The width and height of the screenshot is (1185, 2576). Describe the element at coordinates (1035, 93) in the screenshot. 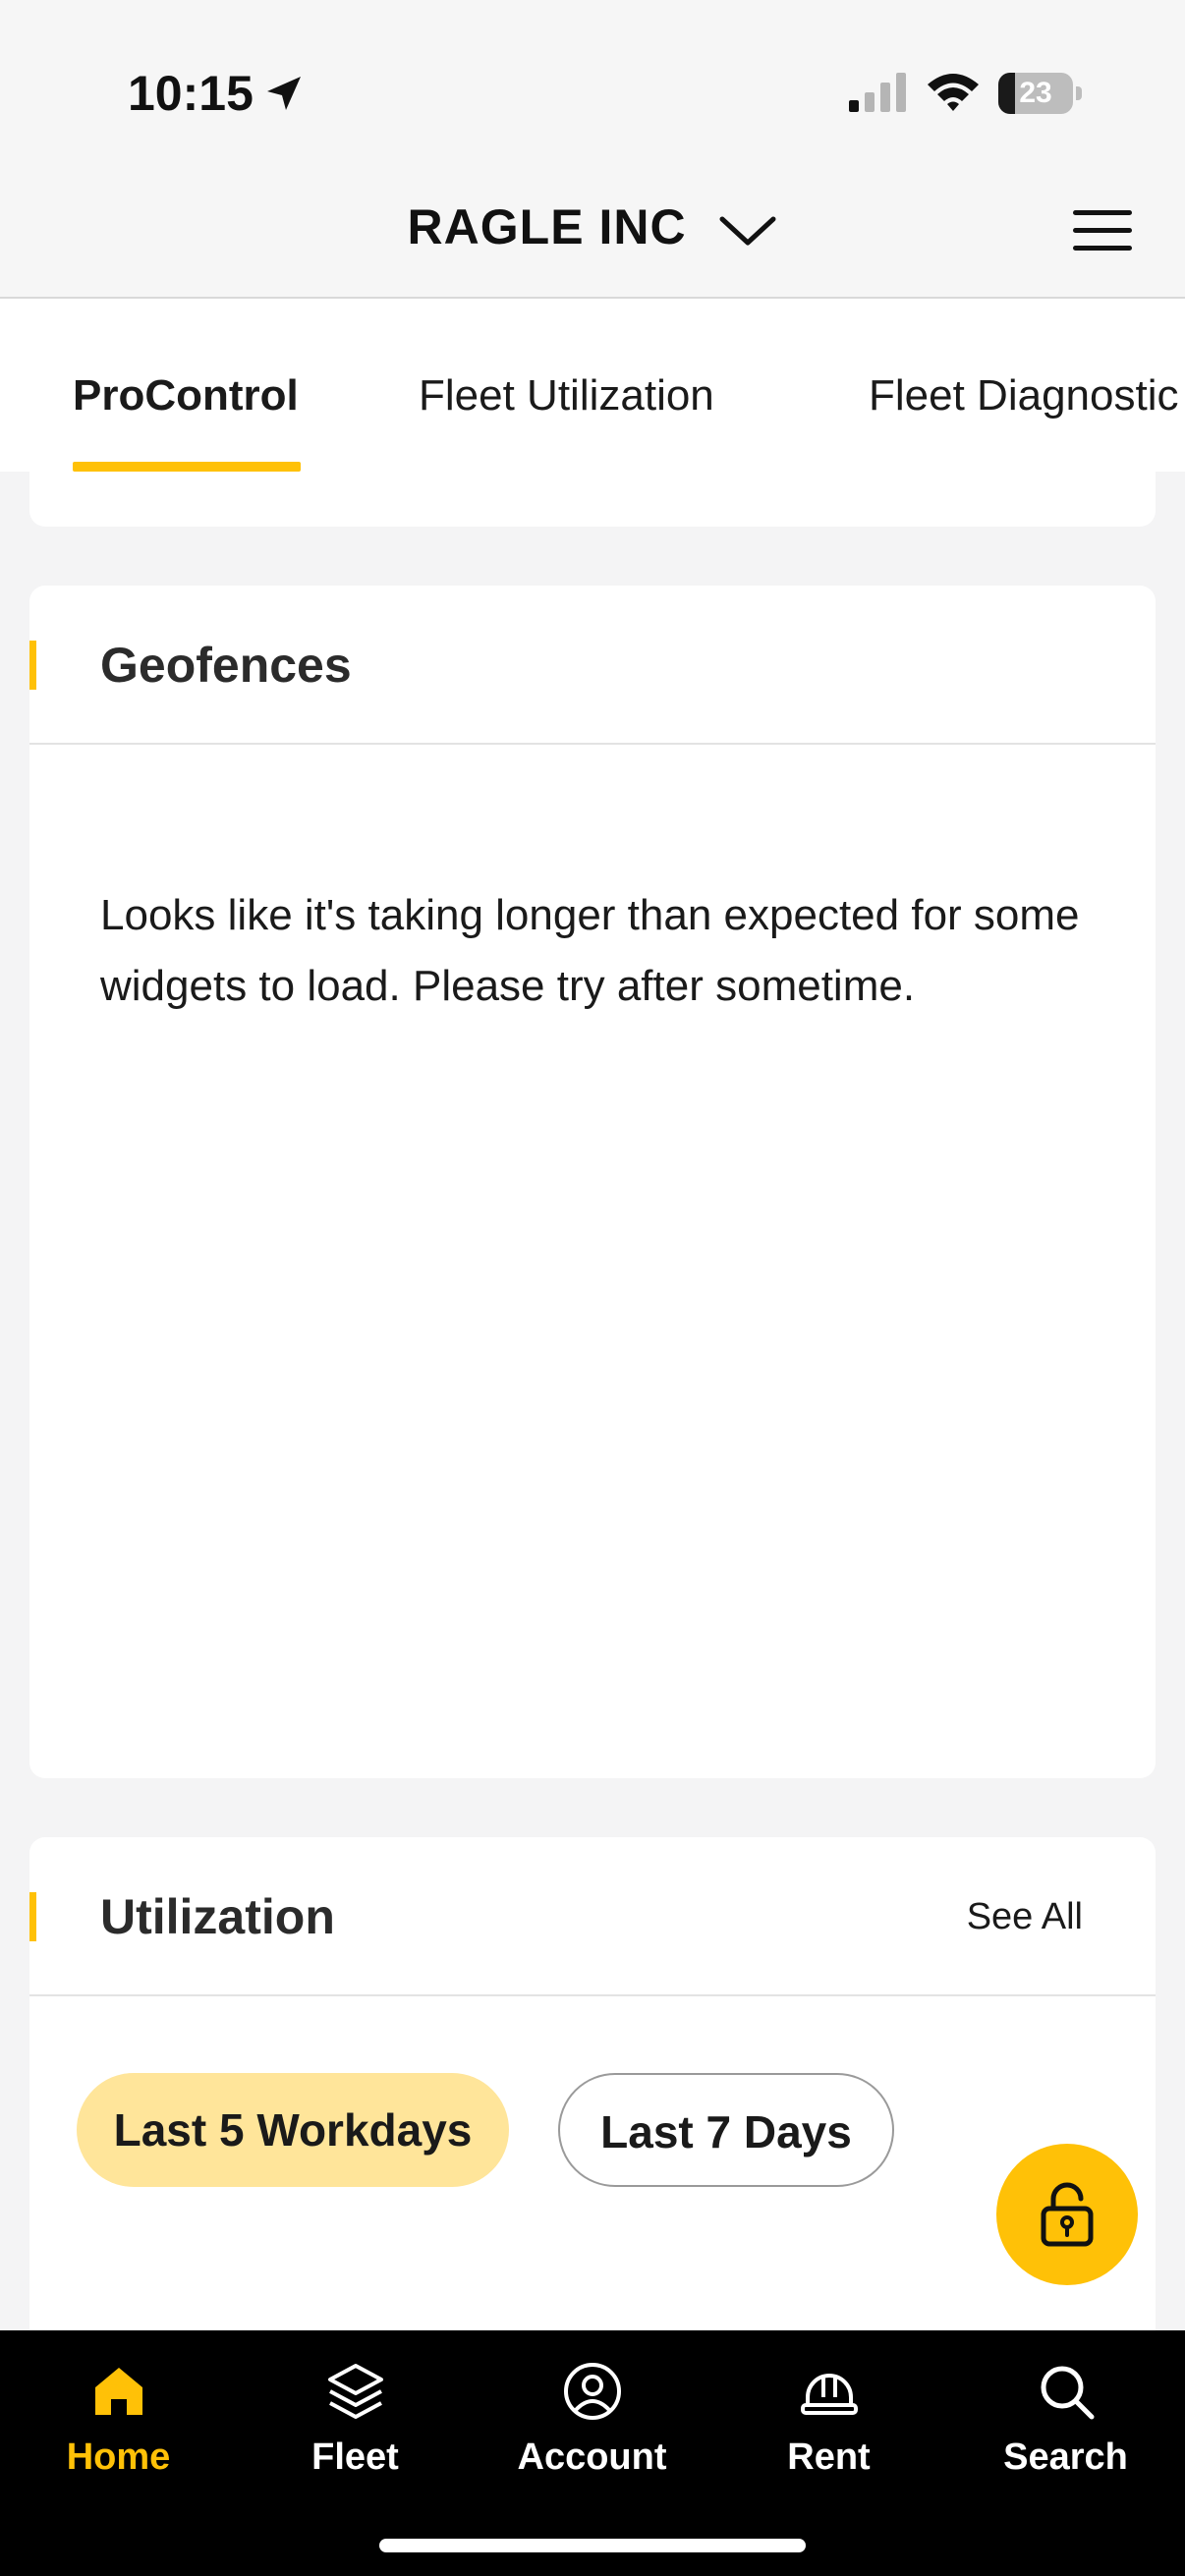

I see `battery-level: 23` at that location.